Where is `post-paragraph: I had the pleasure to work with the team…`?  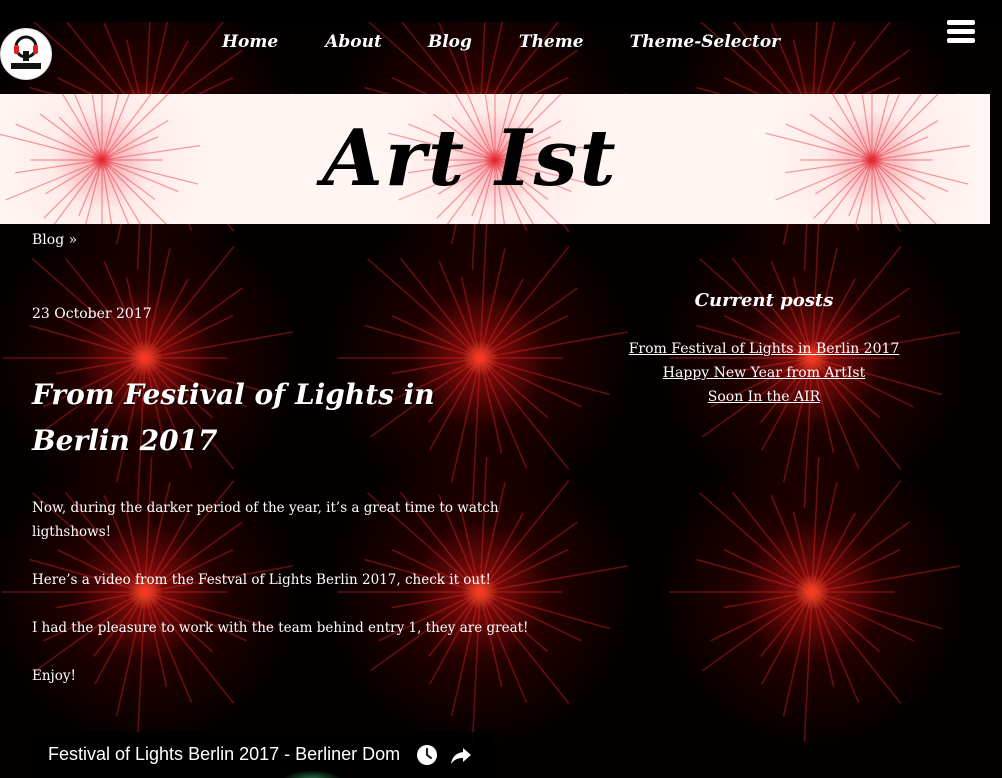
post-paragraph: I had the pleasure to work with the team… is located at coordinates (280, 628).